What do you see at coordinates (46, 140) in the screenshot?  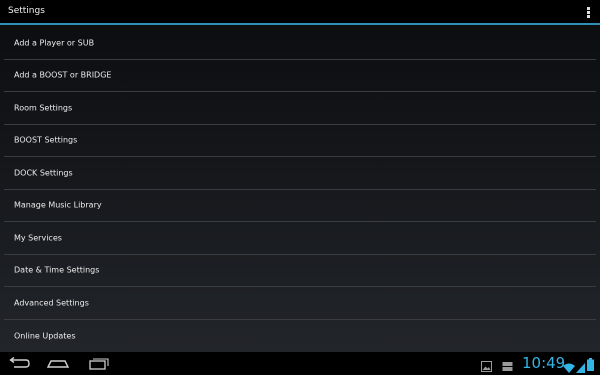 I see `settings-item-label: BOOST Settings` at bounding box center [46, 140].